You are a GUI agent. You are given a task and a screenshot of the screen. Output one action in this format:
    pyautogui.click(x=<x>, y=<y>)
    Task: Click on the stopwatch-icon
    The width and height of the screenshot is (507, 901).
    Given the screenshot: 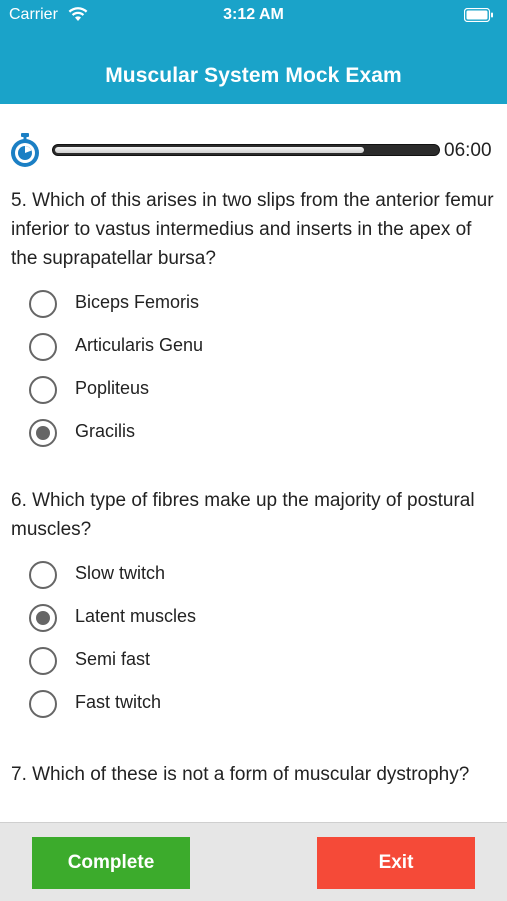 What is the action you would take?
    pyautogui.click(x=25, y=150)
    